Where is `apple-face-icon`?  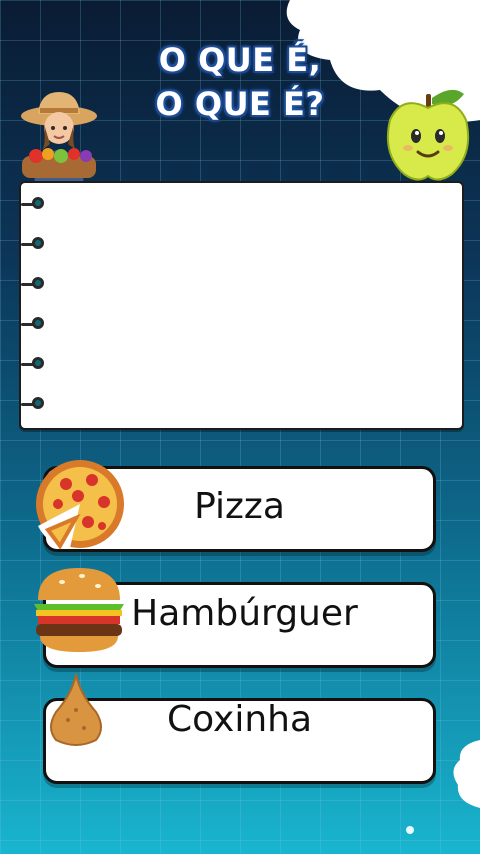 apple-face-icon is located at coordinates (428, 135).